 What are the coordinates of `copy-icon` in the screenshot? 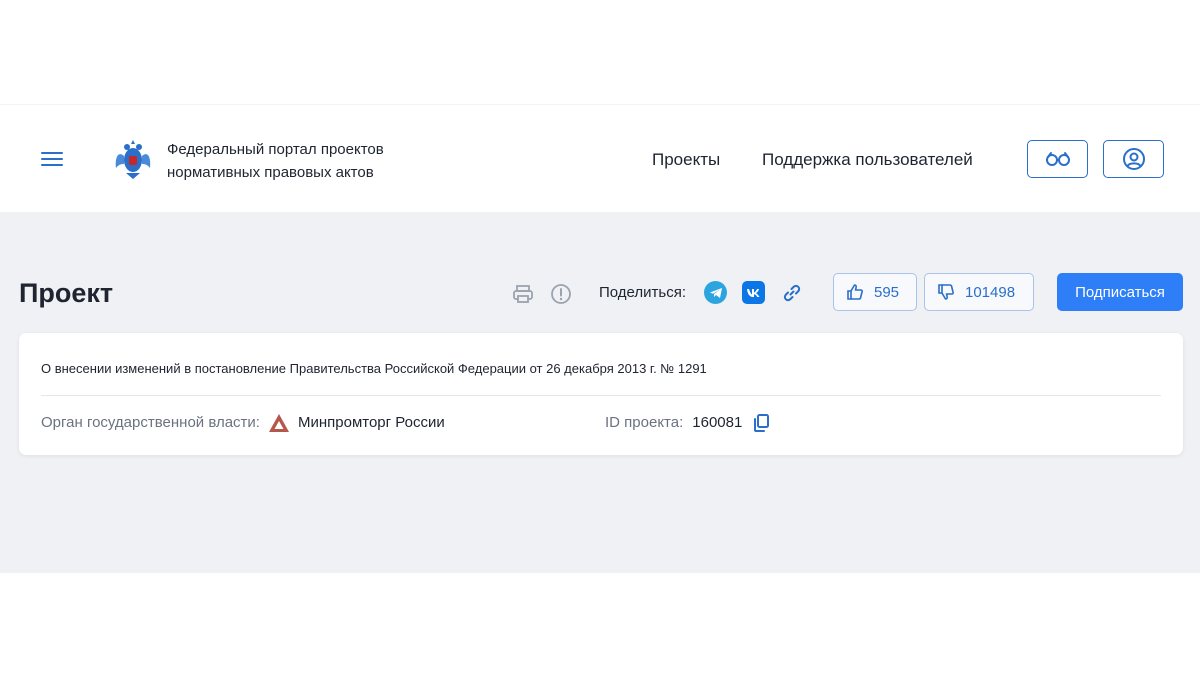 It's located at (761, 423).